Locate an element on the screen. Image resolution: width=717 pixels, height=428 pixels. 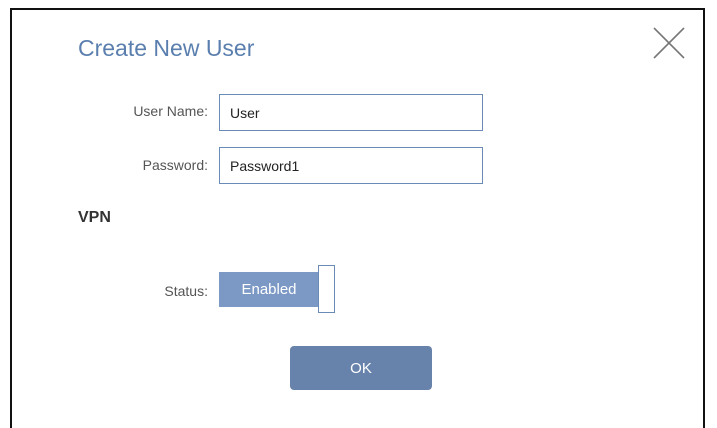
close-button is located at coordinates (669, 43).